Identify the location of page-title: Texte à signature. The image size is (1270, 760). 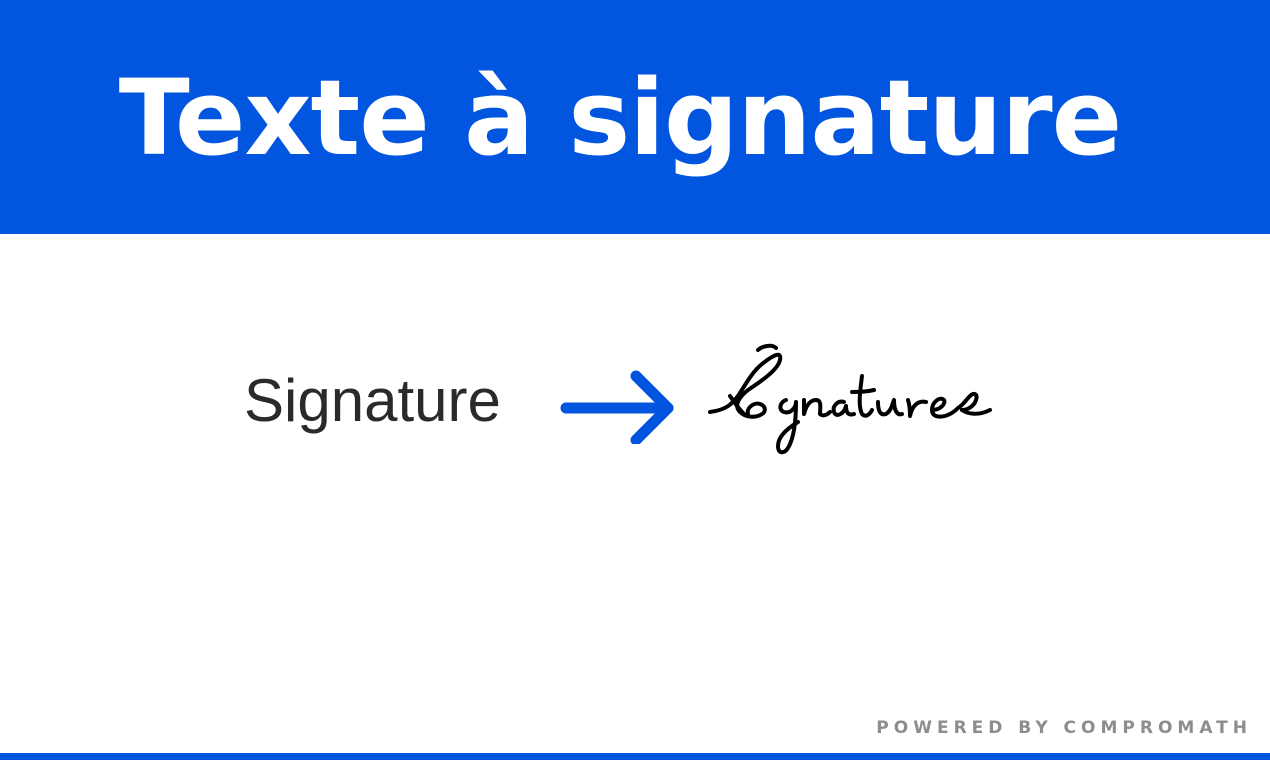
(620, 118).